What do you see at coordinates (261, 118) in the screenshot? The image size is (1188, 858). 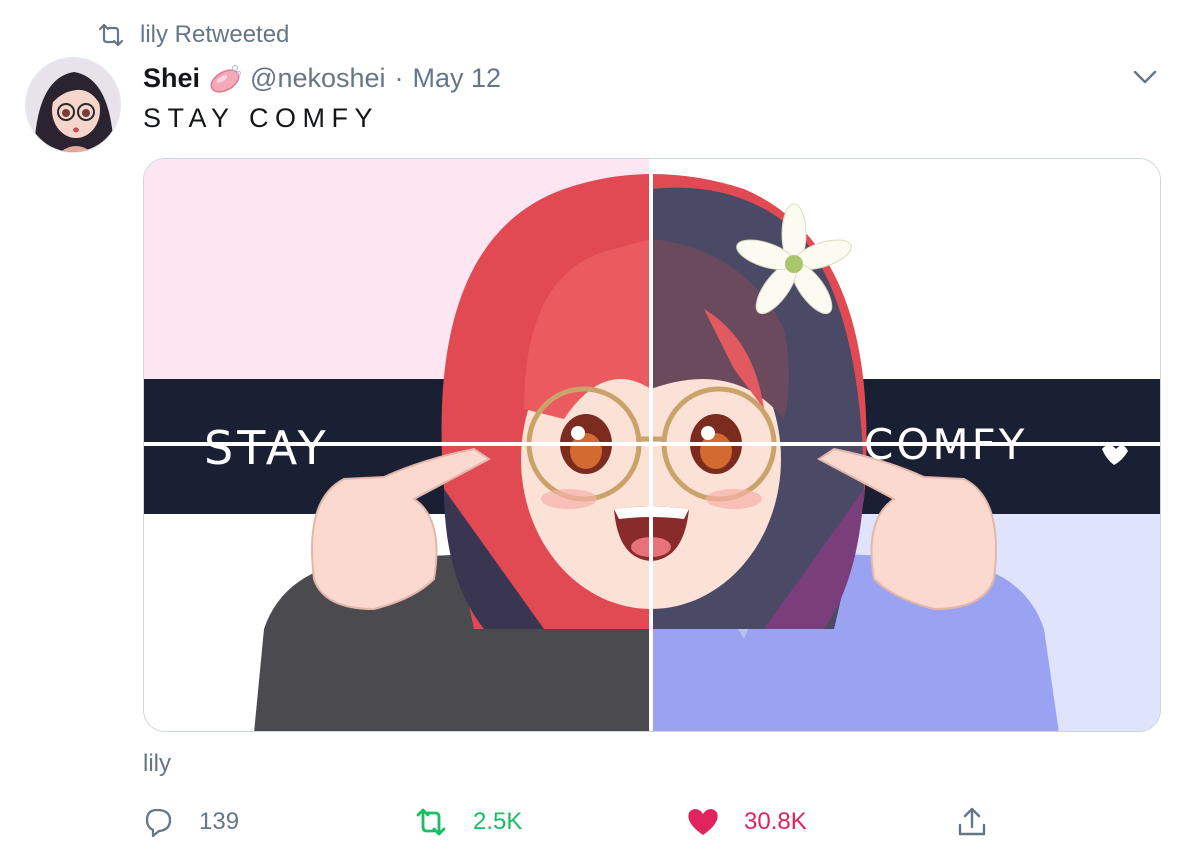 I see `tweet-text: STAY COMFY` at bounding box center [261, 118].